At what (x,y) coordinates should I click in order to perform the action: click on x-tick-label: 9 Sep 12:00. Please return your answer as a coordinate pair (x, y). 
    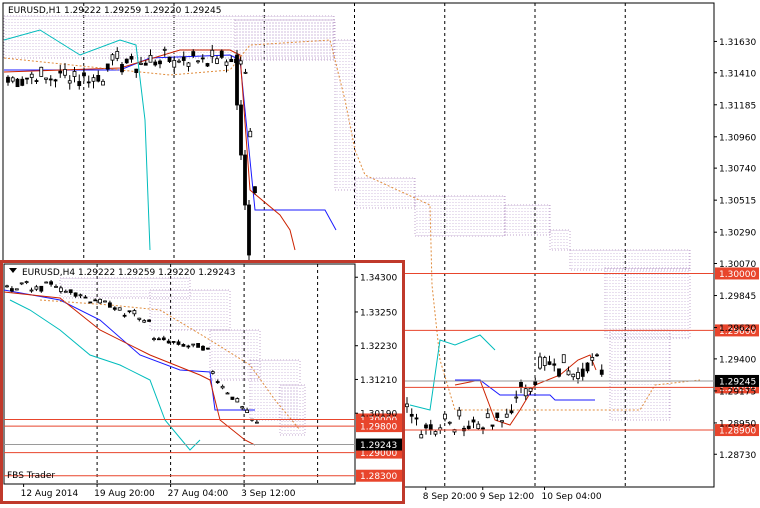
    Looking at the image, I should click on (507, 497).